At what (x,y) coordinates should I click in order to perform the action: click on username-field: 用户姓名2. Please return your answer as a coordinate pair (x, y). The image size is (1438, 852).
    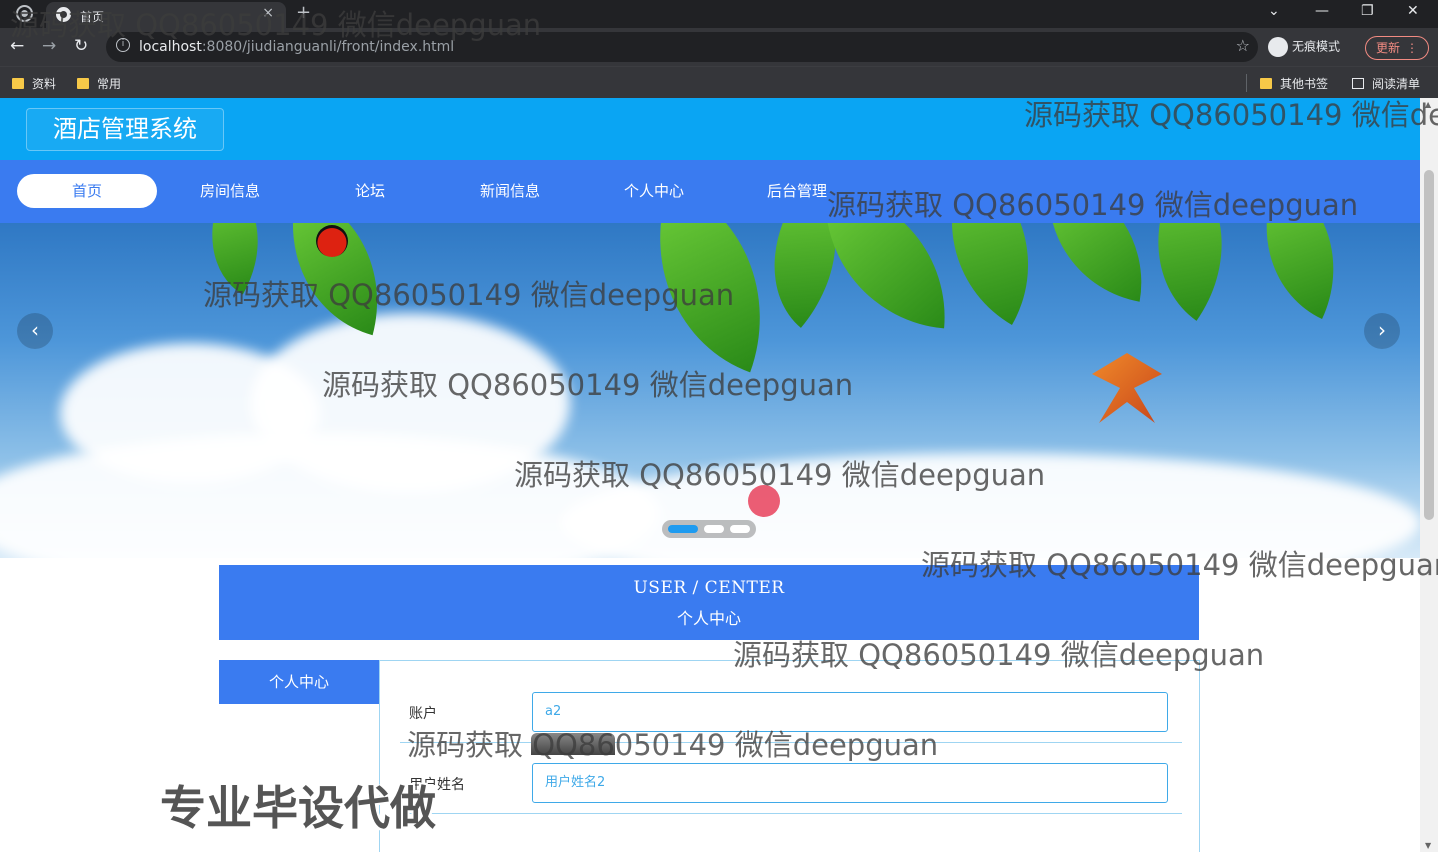
    Looking at the image, I should click on (850, 783).